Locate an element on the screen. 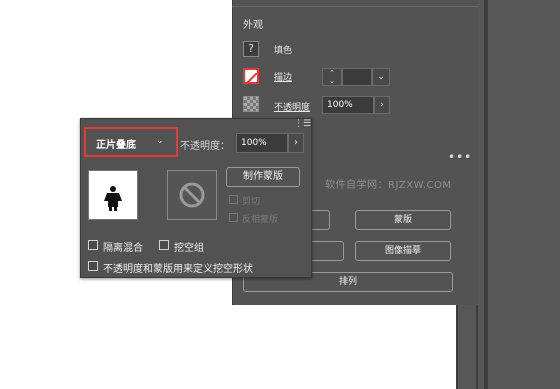  clip-checkbox is located at coordinates (233, 199).